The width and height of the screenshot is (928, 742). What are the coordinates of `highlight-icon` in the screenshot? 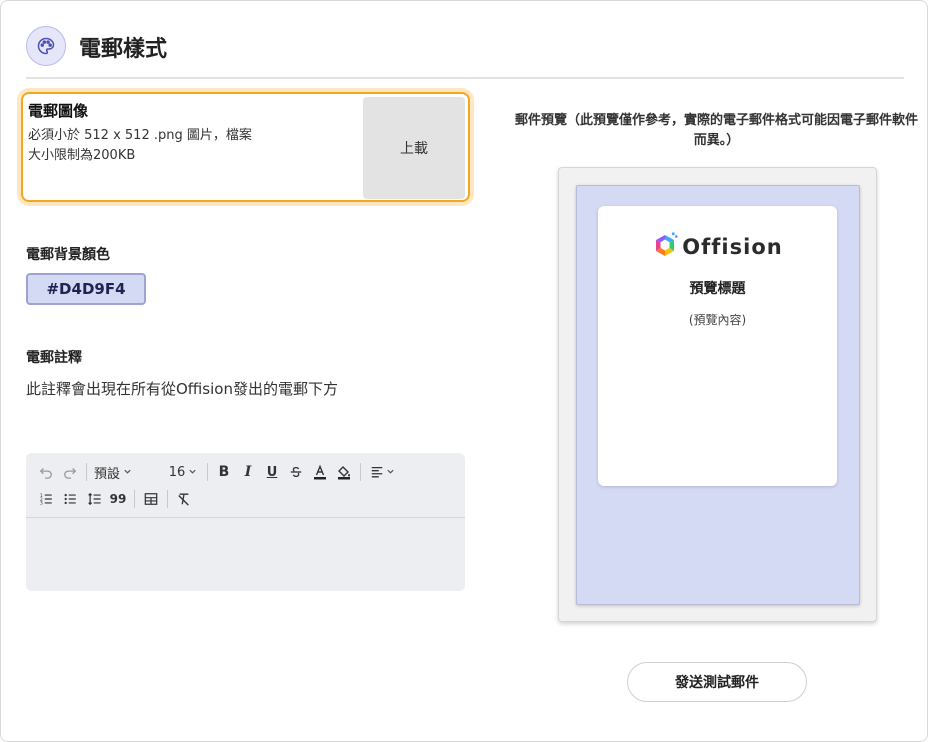 It's located at (344, 472).